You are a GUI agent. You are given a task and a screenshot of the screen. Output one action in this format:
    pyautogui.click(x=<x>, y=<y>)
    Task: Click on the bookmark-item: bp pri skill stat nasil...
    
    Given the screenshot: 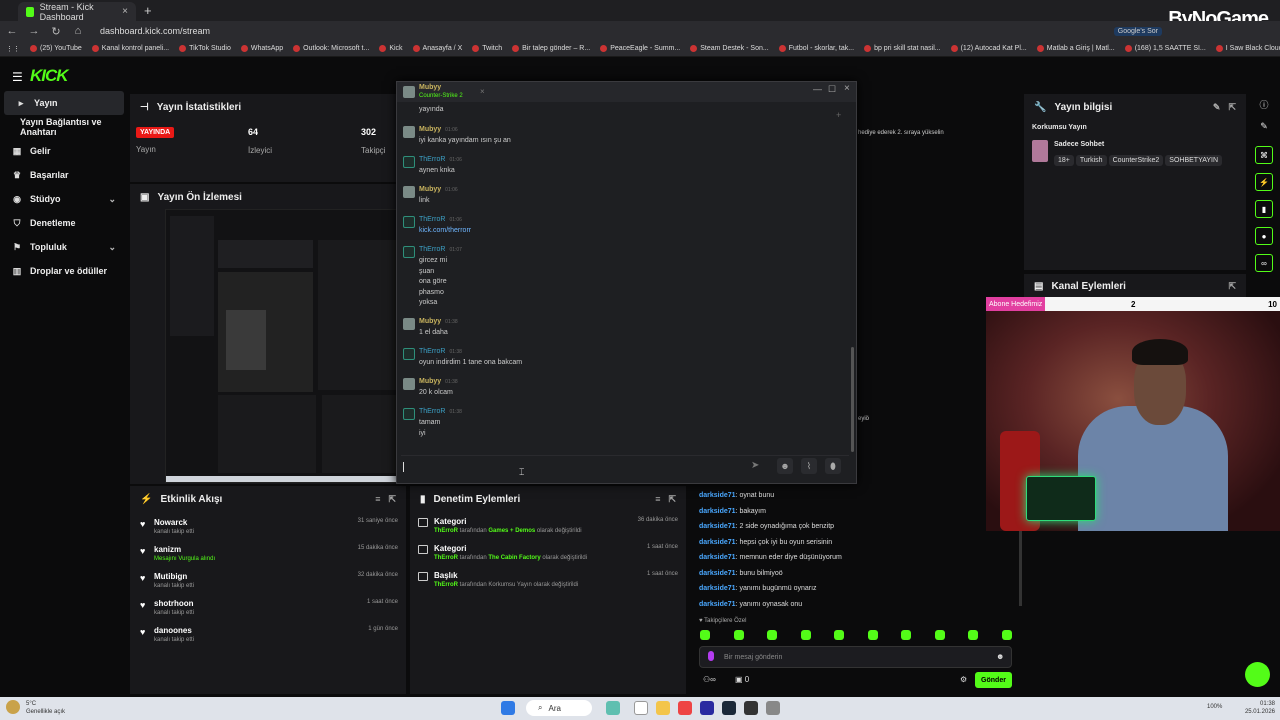 What is the action you would take?
    pyautogui.click(x=902, y=48)
    